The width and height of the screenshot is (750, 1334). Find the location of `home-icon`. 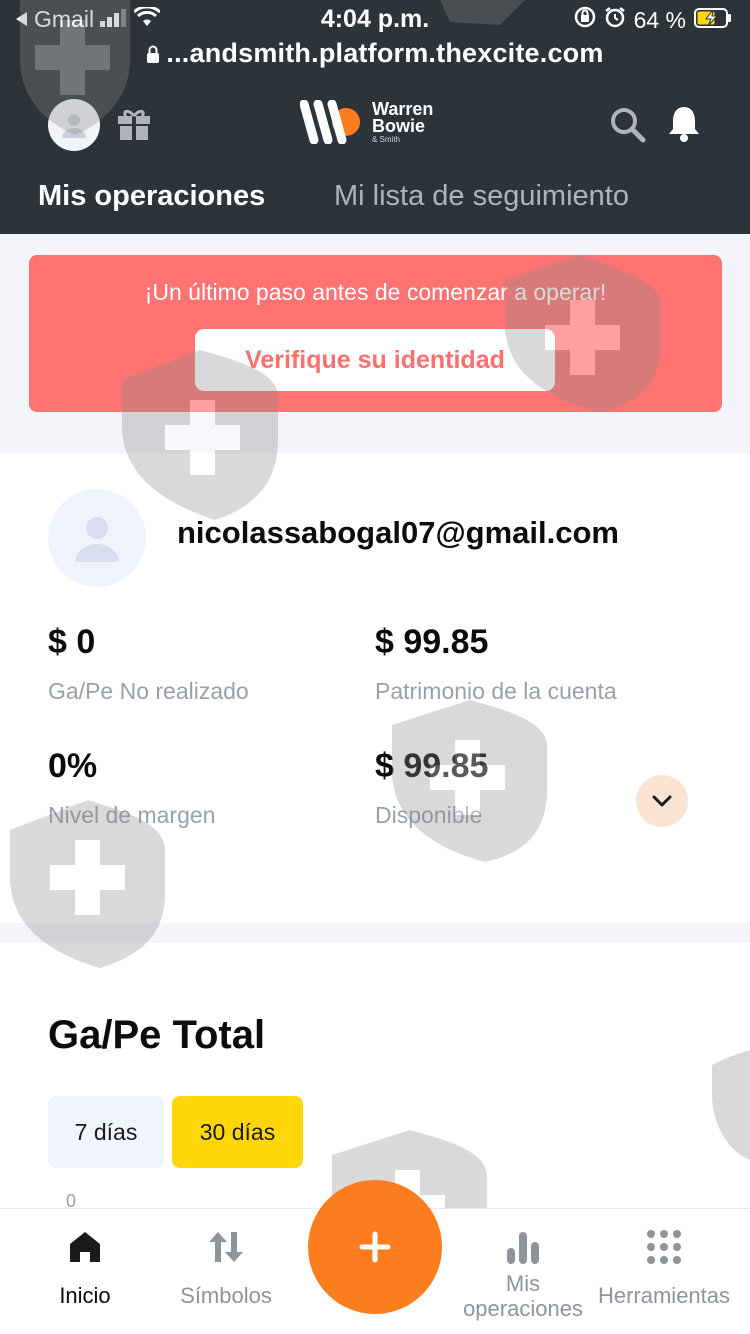

home-icon is located at coordinates (85, 1247).